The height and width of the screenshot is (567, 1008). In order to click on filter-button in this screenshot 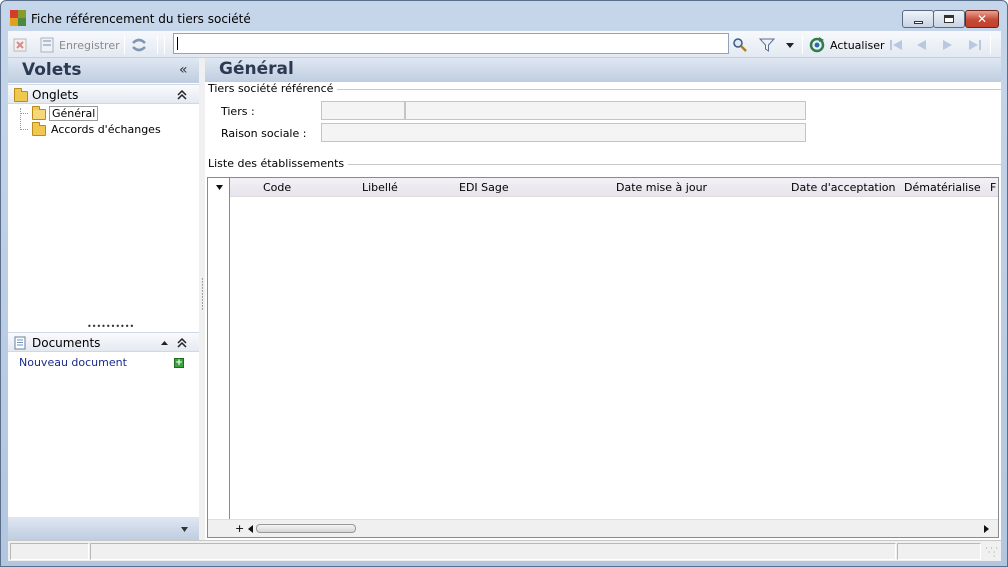, I will do `click(767, 45)`.